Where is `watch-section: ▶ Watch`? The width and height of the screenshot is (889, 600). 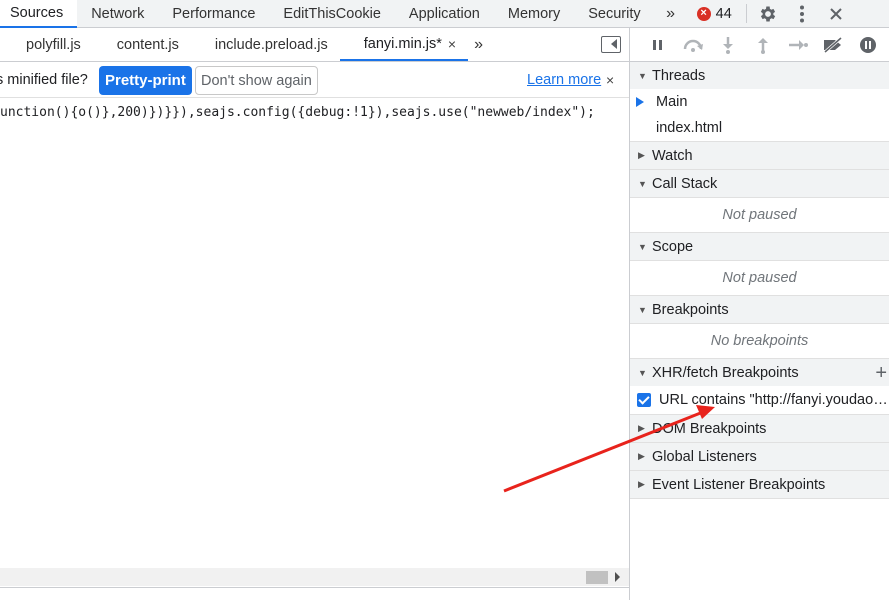 watch-section: ▶ Watch is located at coordinates (759, 156).